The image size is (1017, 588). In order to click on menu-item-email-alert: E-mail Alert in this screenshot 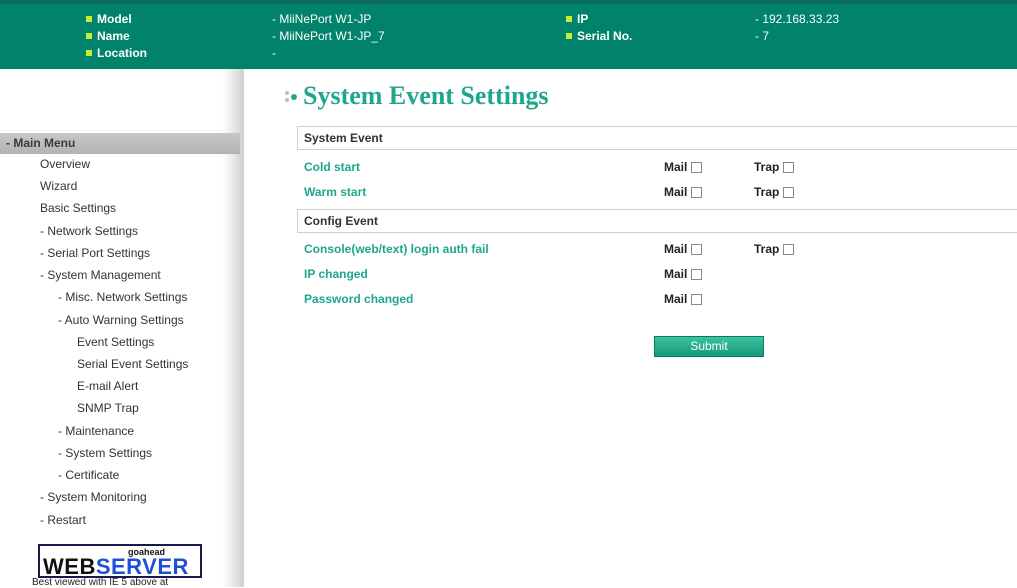, I will do `click(107, 386)`.